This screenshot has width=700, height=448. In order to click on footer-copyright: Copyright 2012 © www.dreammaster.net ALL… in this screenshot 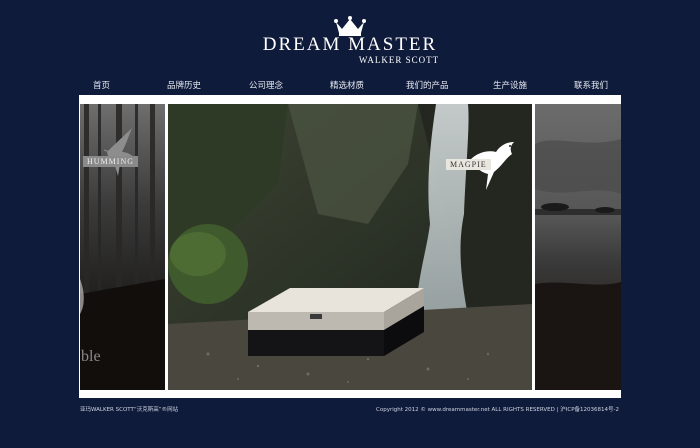, I will do `click(497, 410)`.